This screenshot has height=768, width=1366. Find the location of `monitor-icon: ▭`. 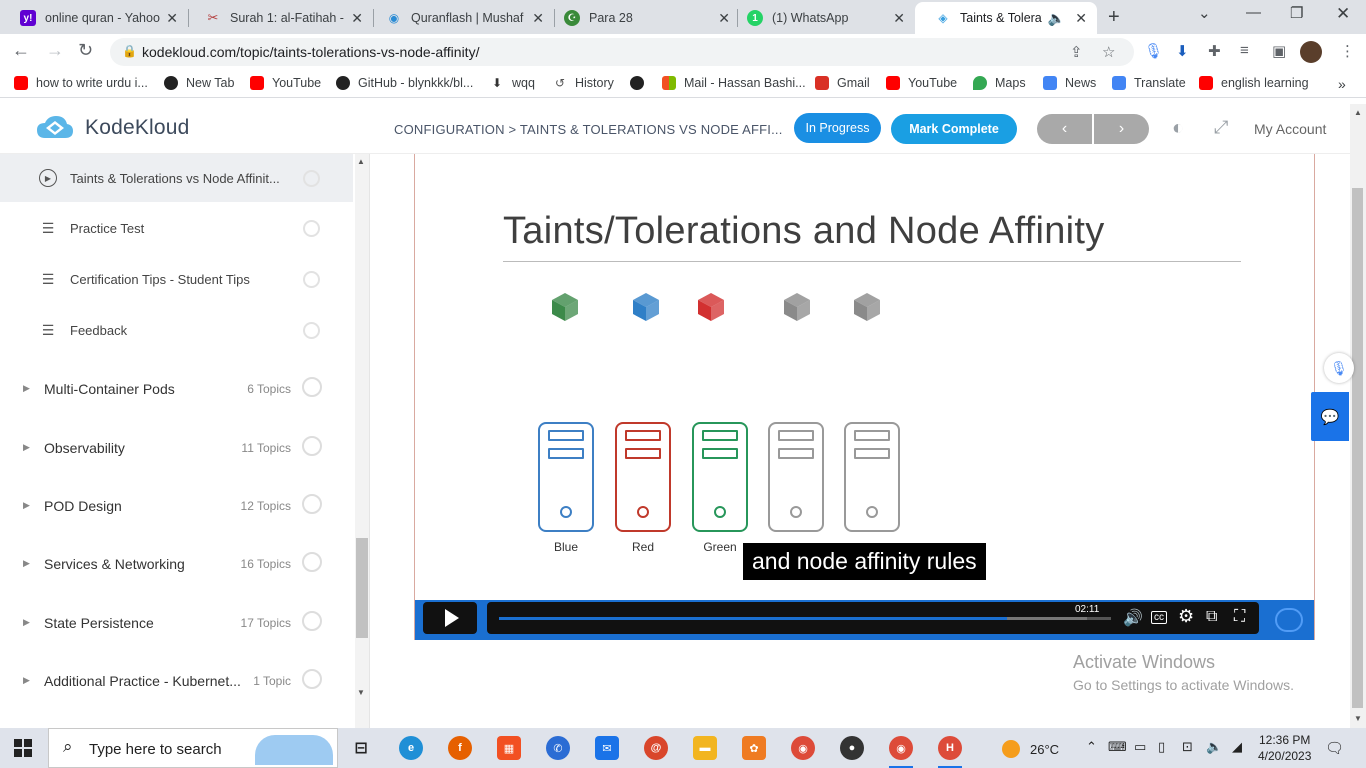

monitor-icon: ▭ is located at coordinates (1140, 747).